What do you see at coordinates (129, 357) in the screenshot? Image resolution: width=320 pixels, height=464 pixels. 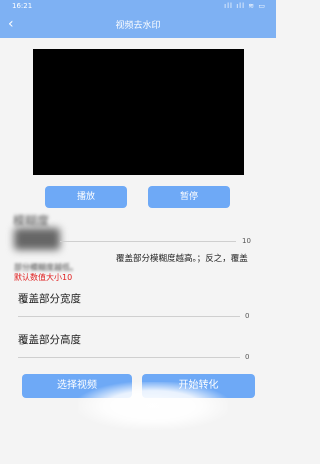 I see `height-slider-track` at bounding box center [129, 357].